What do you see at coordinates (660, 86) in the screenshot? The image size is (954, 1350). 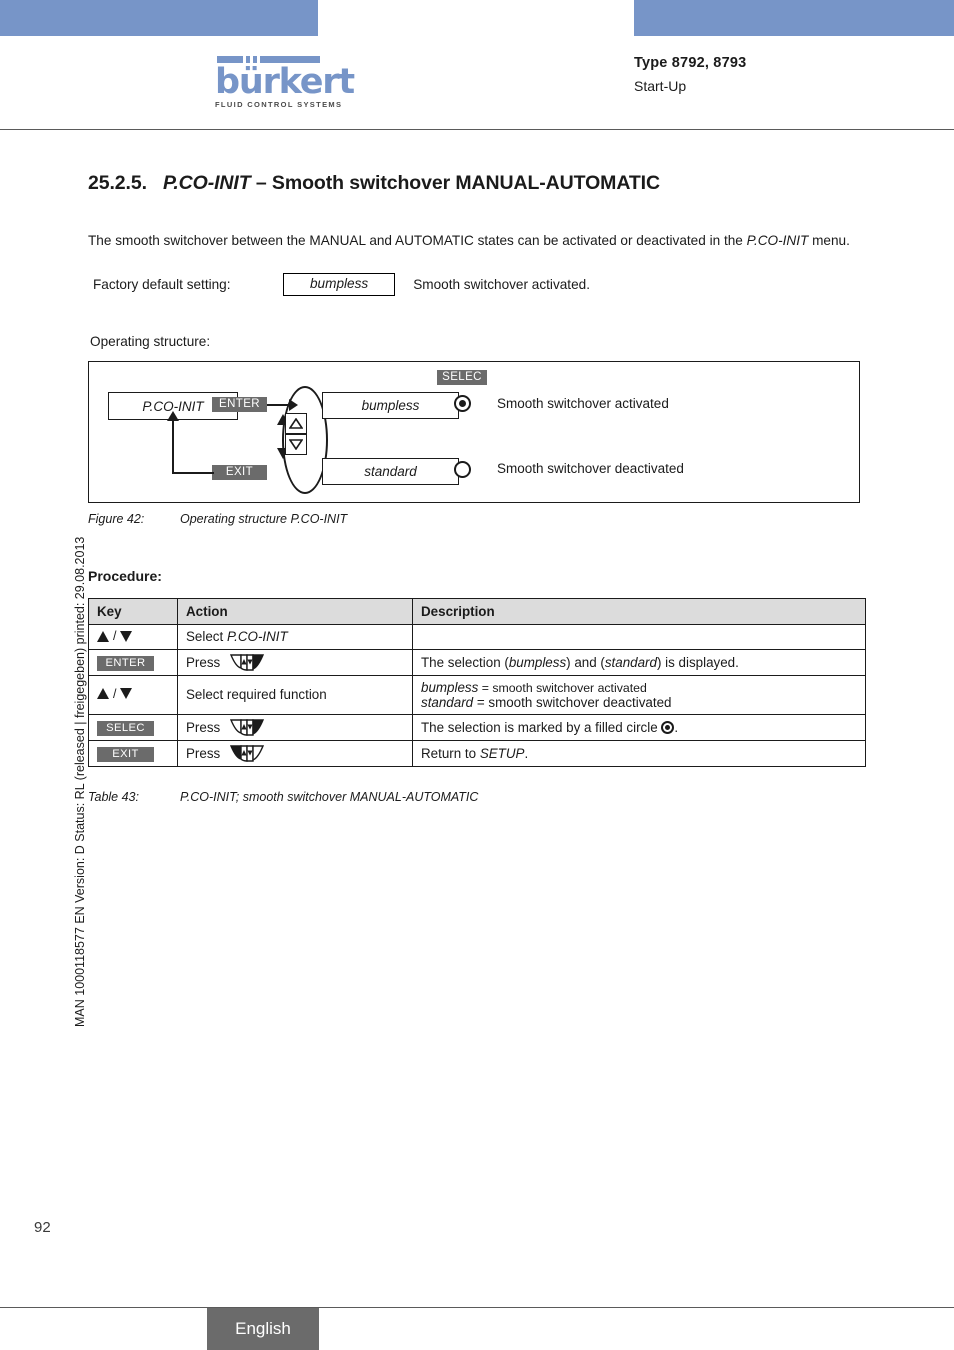 I see `header-subtitle: Start-Up` at bounding box center [660, 86].